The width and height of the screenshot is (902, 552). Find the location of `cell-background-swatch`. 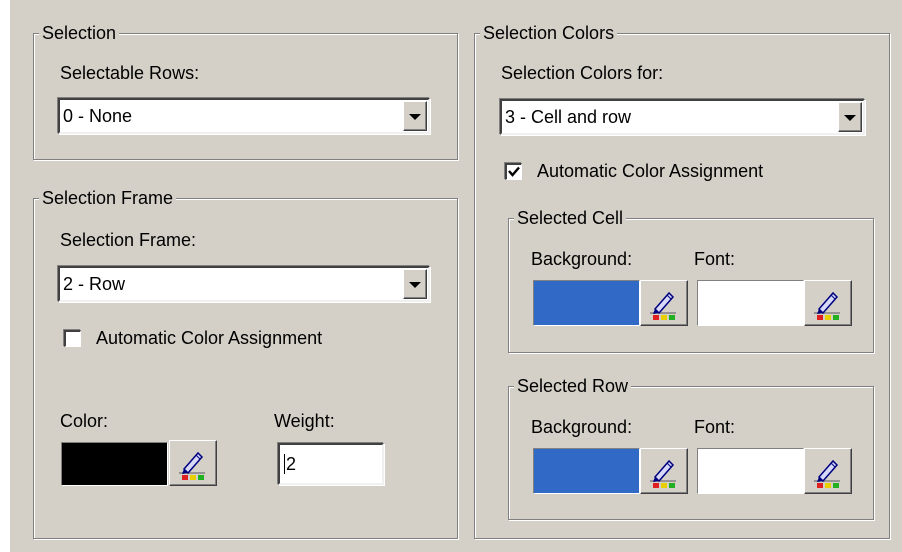

cell-background-swatch is located at coordinates (586, 303).